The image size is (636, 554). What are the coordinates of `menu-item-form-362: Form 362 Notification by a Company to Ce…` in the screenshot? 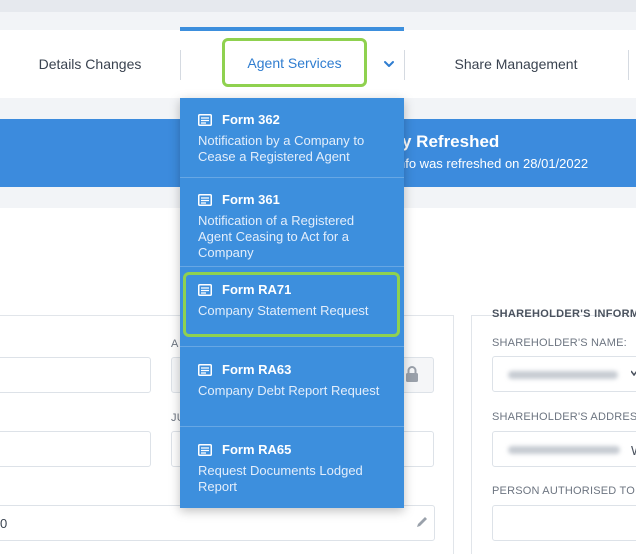 It's located at (292, 138).